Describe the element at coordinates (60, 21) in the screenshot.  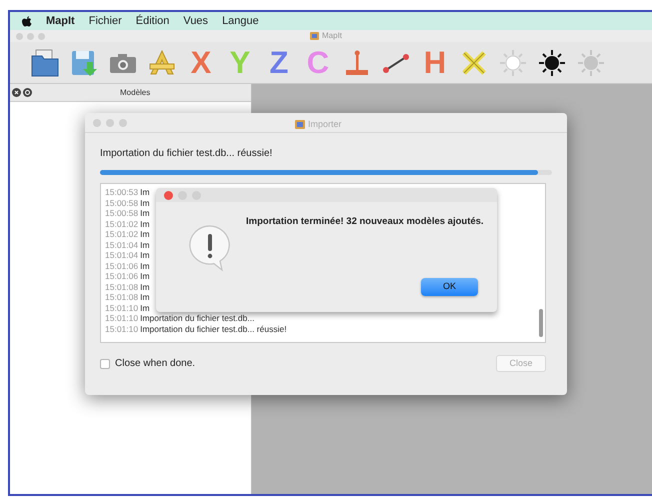
I see `app-menu: MapIt` at that location.